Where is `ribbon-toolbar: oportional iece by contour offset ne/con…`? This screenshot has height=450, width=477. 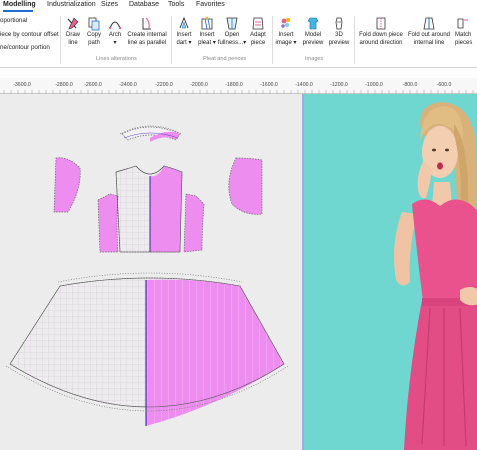
ribbon-toolbar: oportional iece by contour offset ne/con… is located at coordinates (238, 40).